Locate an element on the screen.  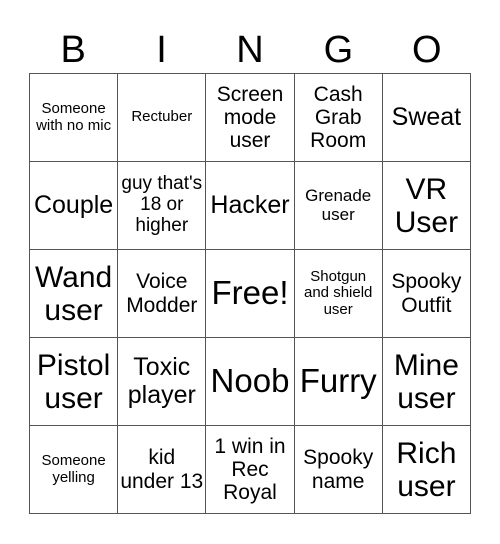
header-letter-o: O is located at coordinates (426, 50).